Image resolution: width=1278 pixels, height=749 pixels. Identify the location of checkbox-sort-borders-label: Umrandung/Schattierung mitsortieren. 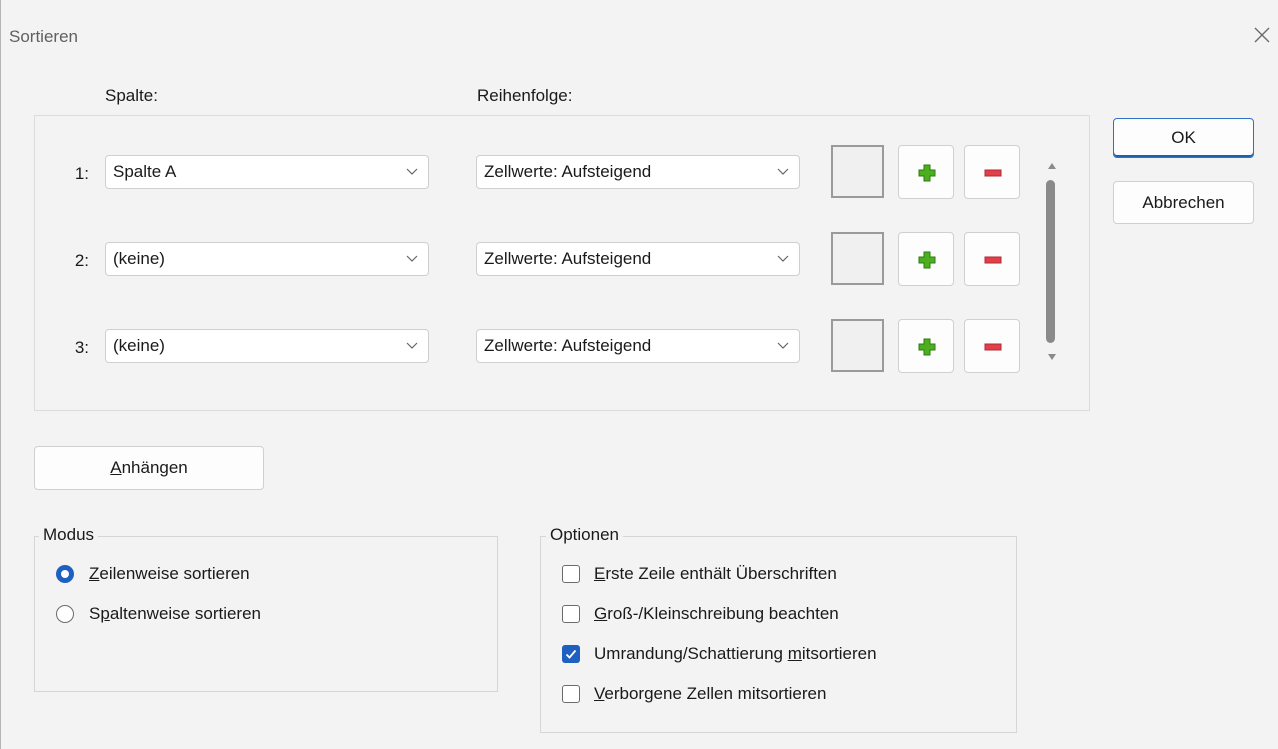
(735, 654).